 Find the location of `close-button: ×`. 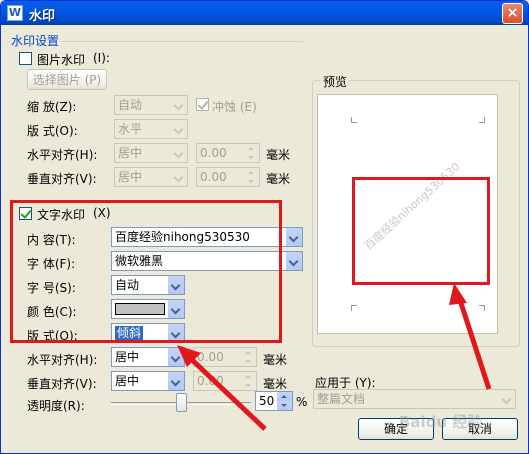

close-button: × is located at coordinates (512, 13).